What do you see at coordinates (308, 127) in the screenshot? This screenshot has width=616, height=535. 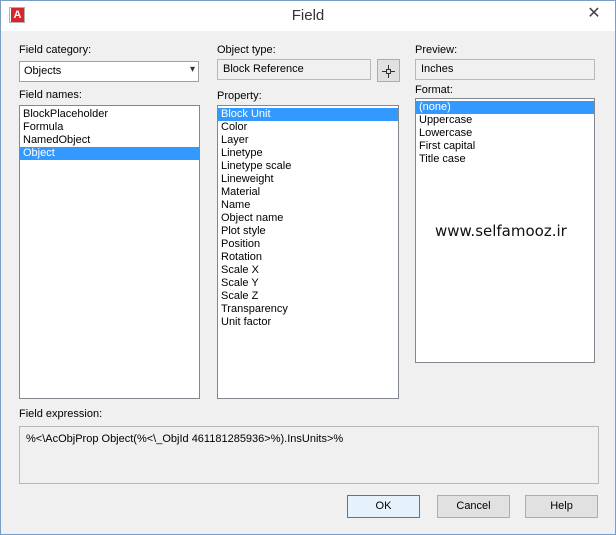 I see `list-item: Color` at bounding box center [308, 127].